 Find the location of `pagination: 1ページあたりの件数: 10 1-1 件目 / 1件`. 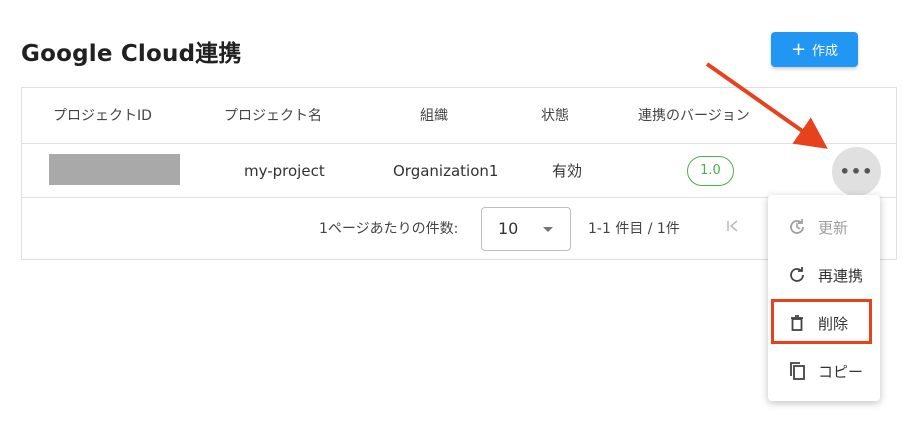

pagination: 1ページあたりの件数: 10 1-1 件目 / 1件 is located at coordinates (459, 229).